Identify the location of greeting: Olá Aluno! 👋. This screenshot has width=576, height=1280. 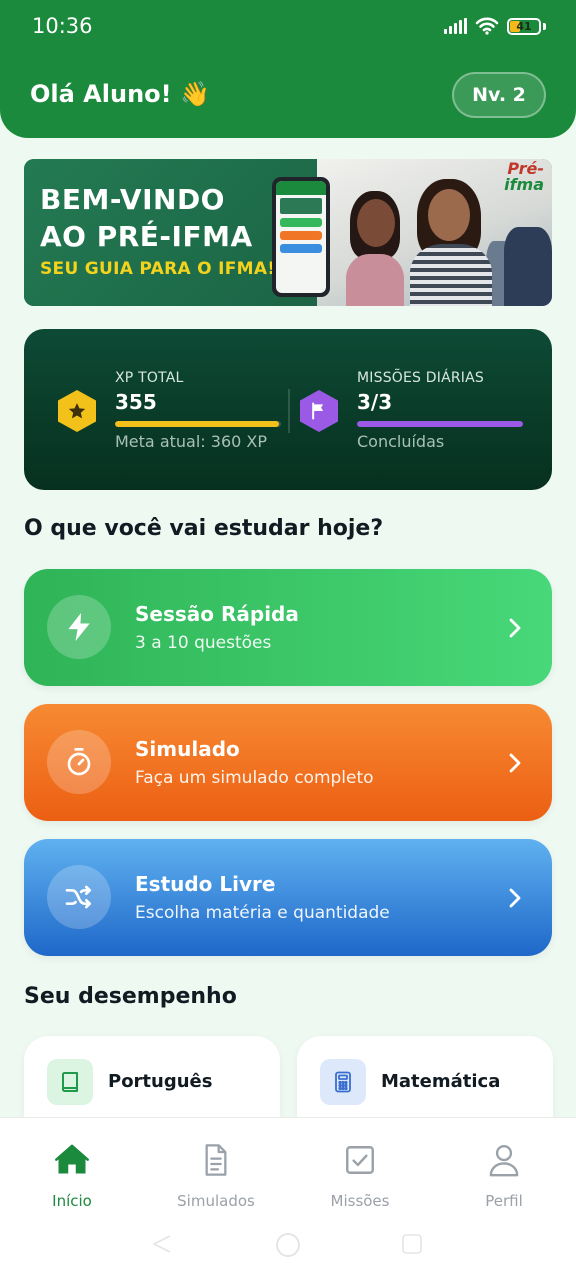
(120, 94).